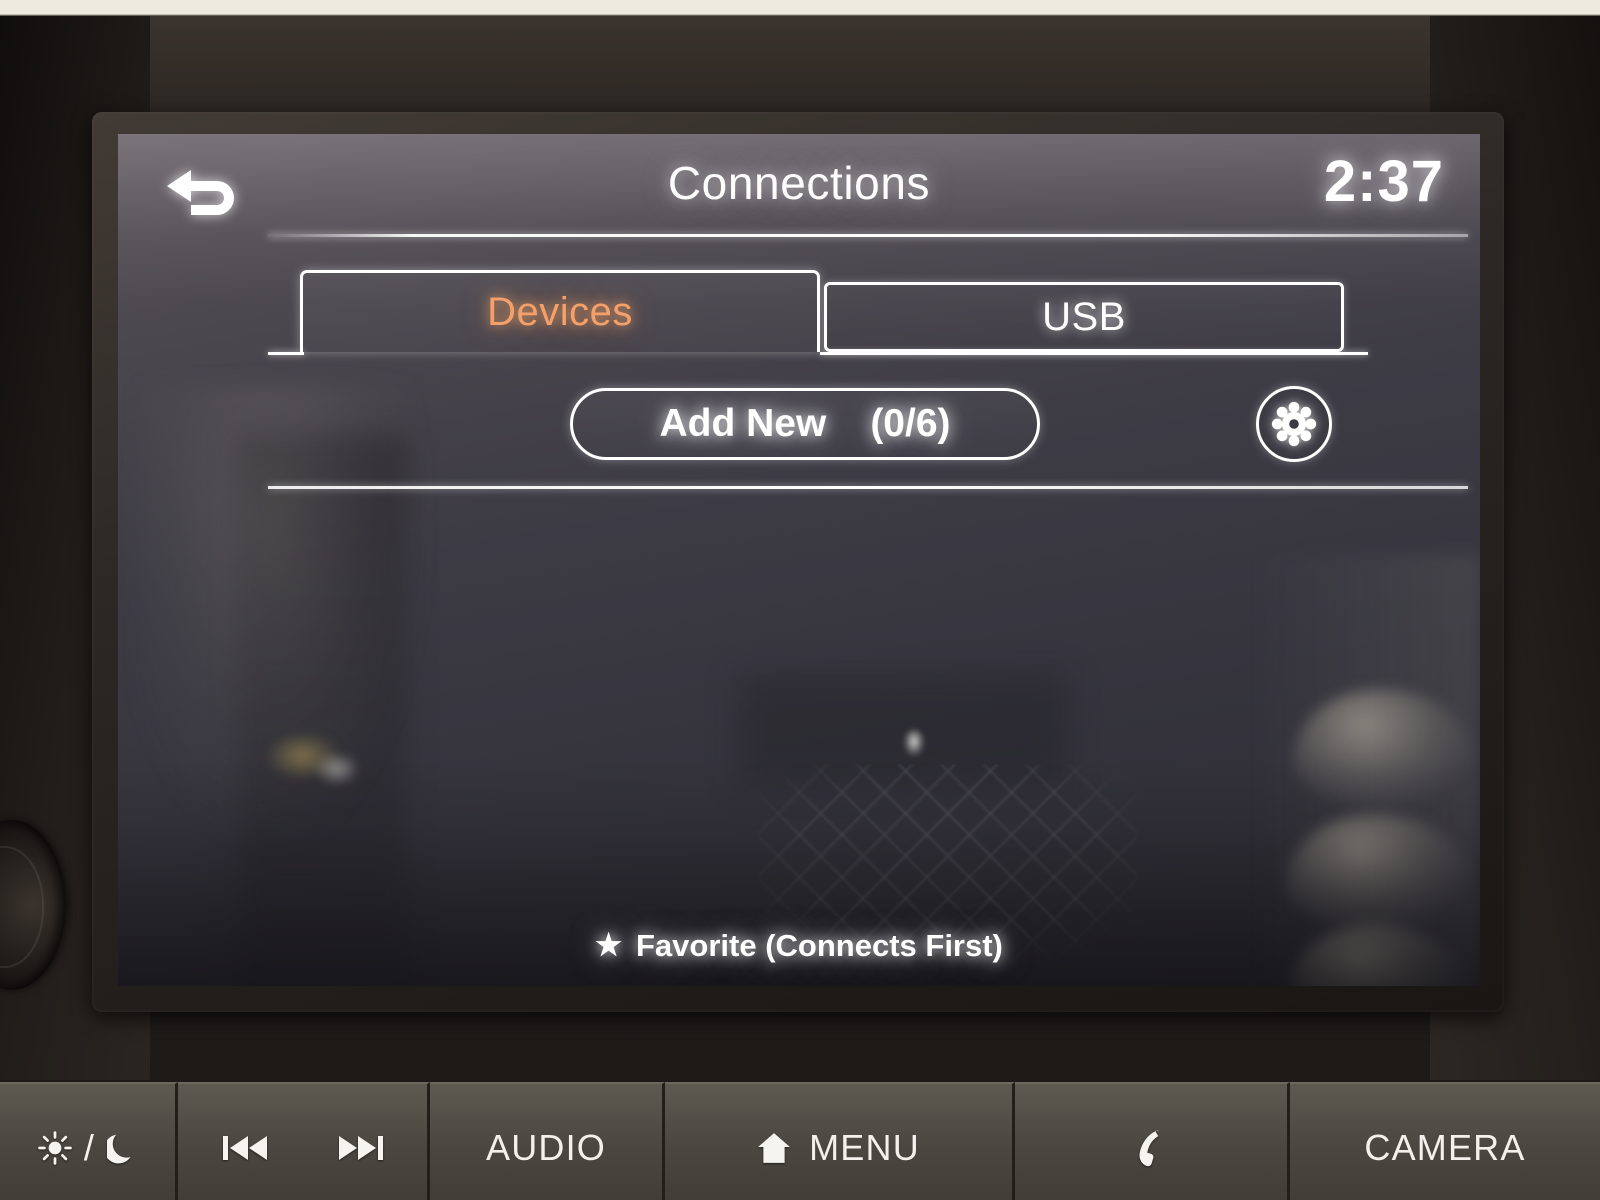 This screenshot has height=1200, width=1600. I want to click on tab-usb: USB, so click(1084, 317).